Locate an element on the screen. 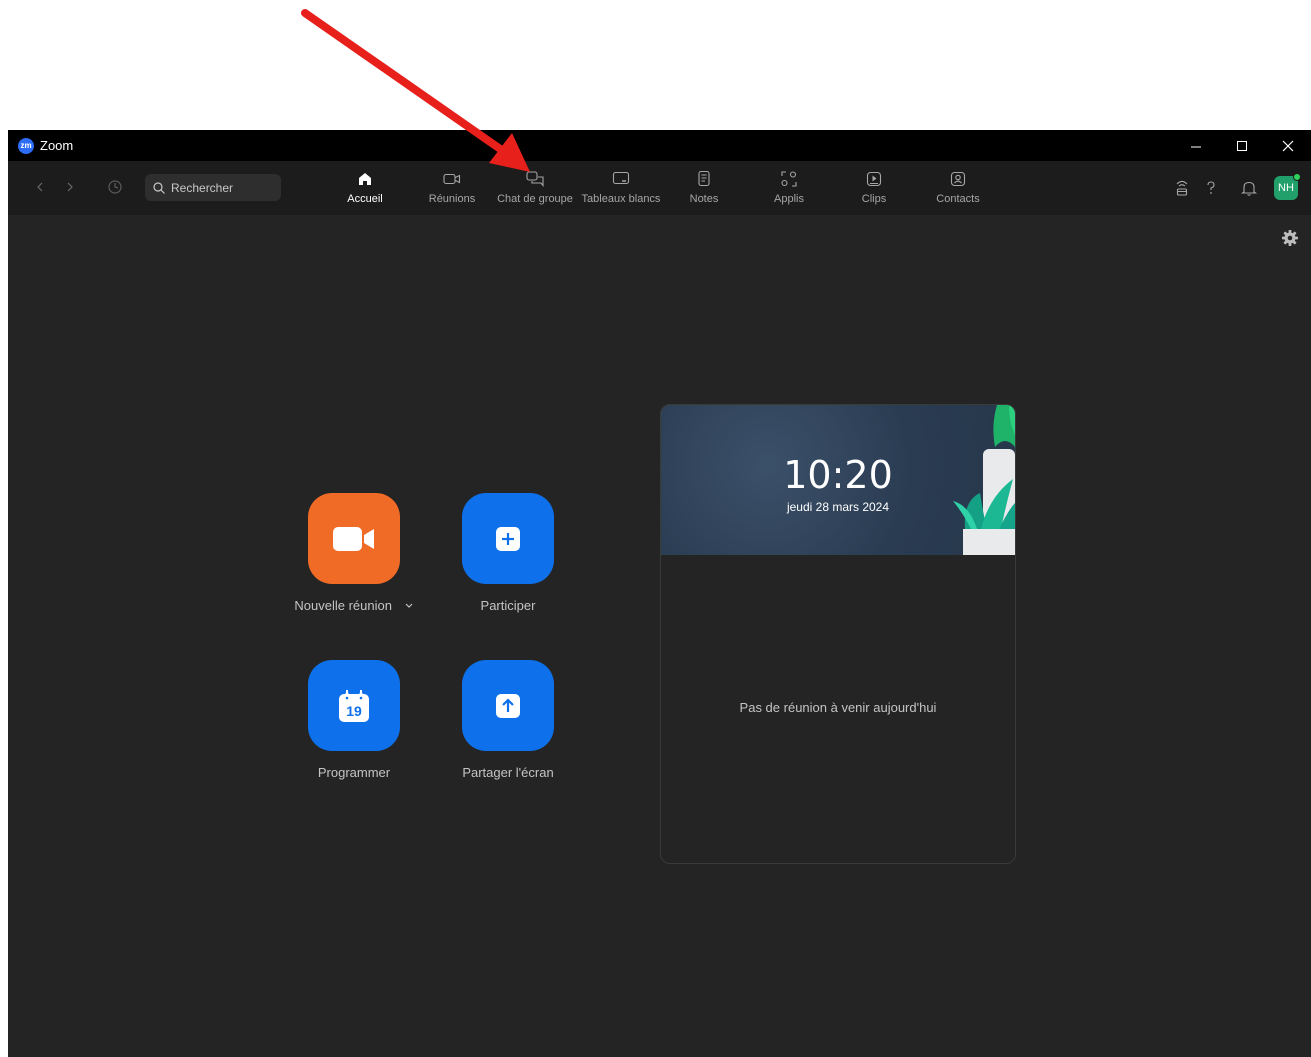  share-screen-icon is located at coordinates (508, 705).